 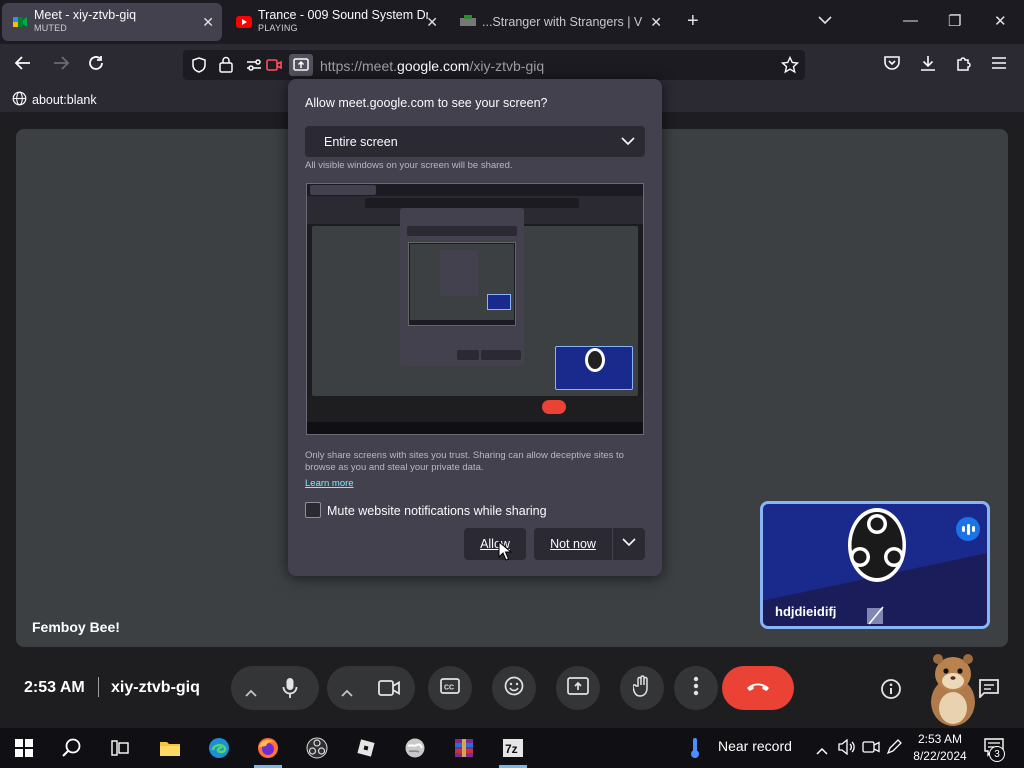 I want to click on share-source-value: Entire screen, so click(x=361, y=142).